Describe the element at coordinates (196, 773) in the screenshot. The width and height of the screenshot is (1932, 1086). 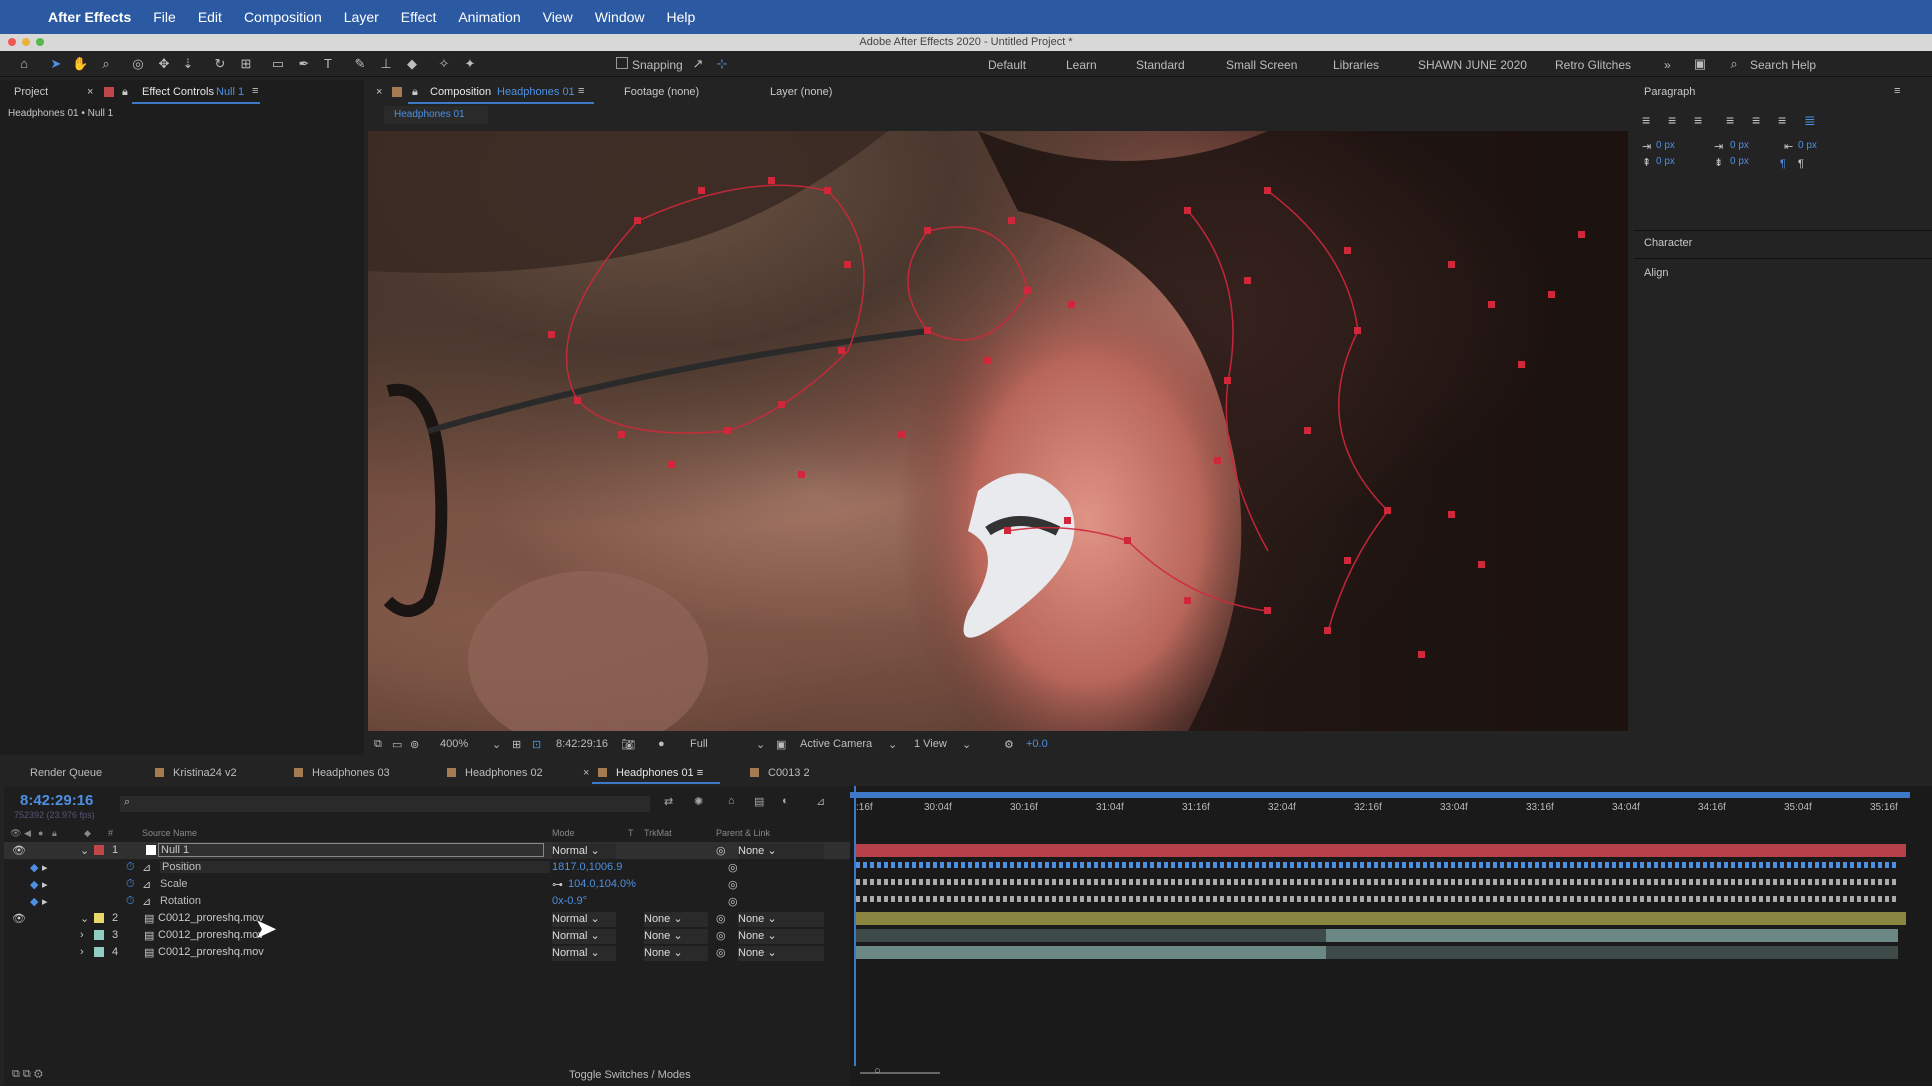
I see `tab-kristina: Kristina24 v2` at that location.